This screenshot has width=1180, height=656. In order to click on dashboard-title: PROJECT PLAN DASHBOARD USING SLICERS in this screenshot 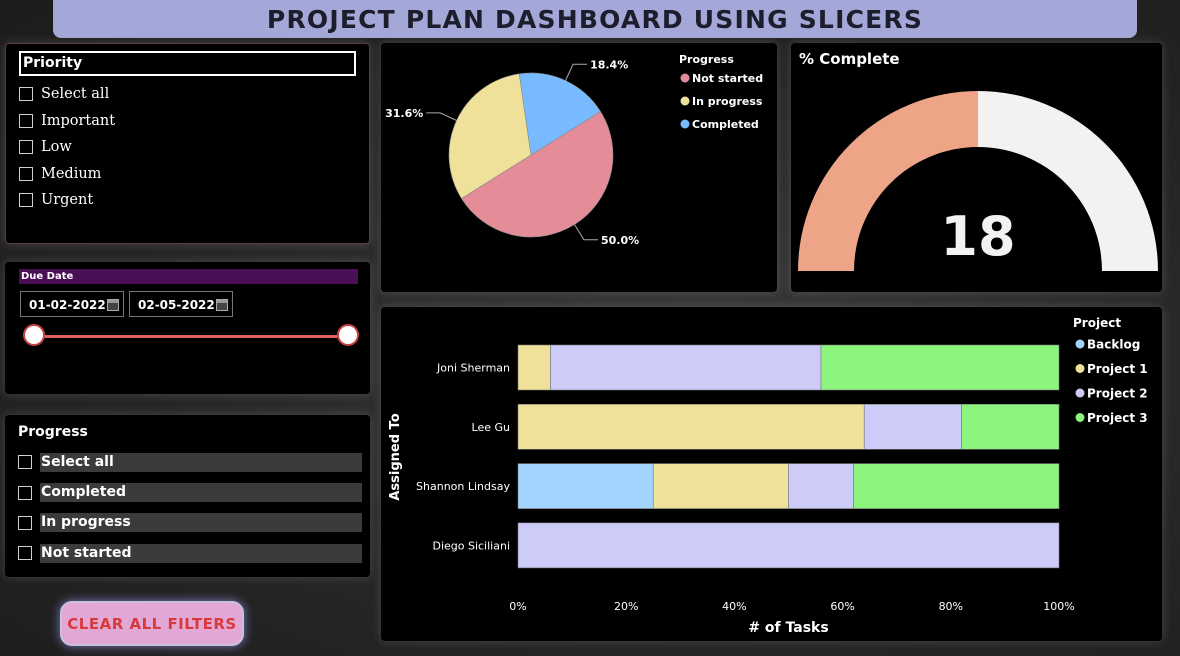, I will do `click(595, 19)`.